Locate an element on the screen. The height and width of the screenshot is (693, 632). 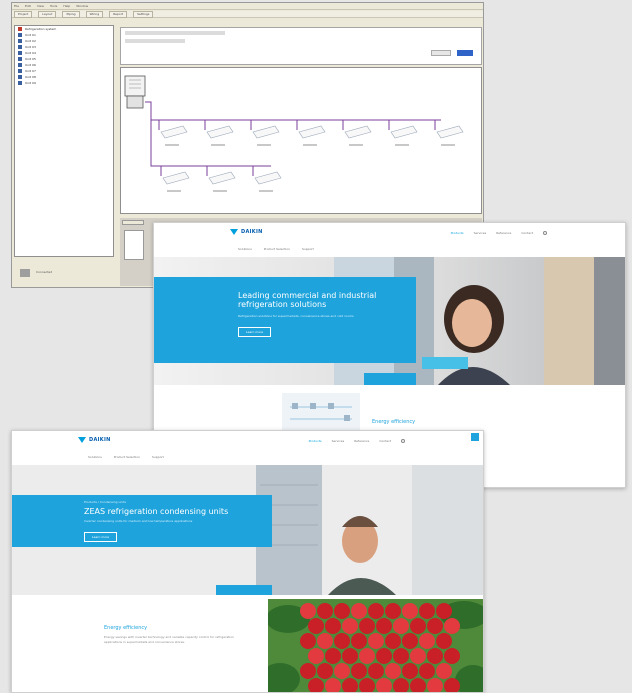
menu-help: Help is located at coordinates (66, 6).